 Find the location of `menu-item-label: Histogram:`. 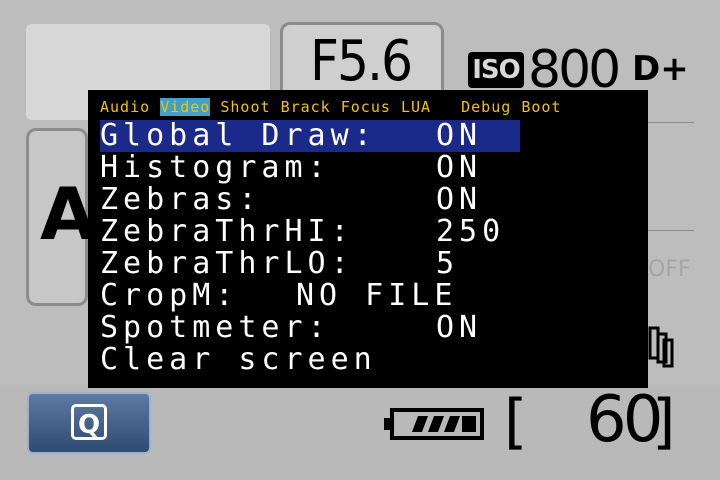

menu-item-label: Histogram: is located at coordinates (215, 167).